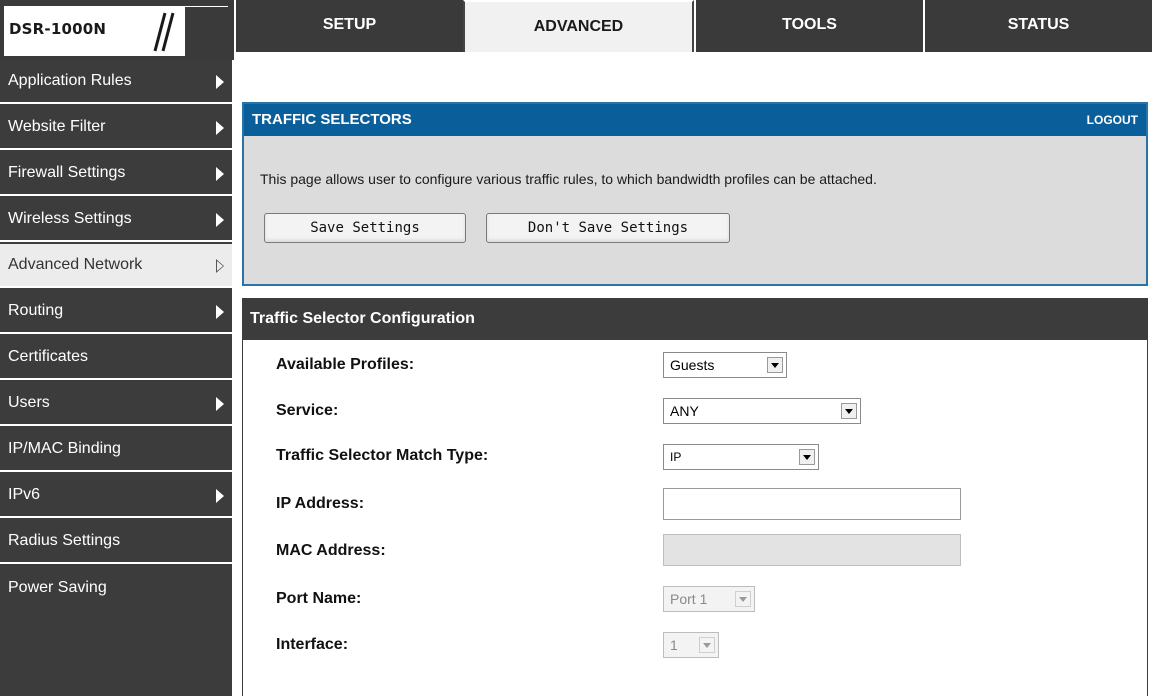  Describe the element at coordinates (116, 496) in the screenshot. I see `sidebar-item-ipv6: IPv6` at that location.